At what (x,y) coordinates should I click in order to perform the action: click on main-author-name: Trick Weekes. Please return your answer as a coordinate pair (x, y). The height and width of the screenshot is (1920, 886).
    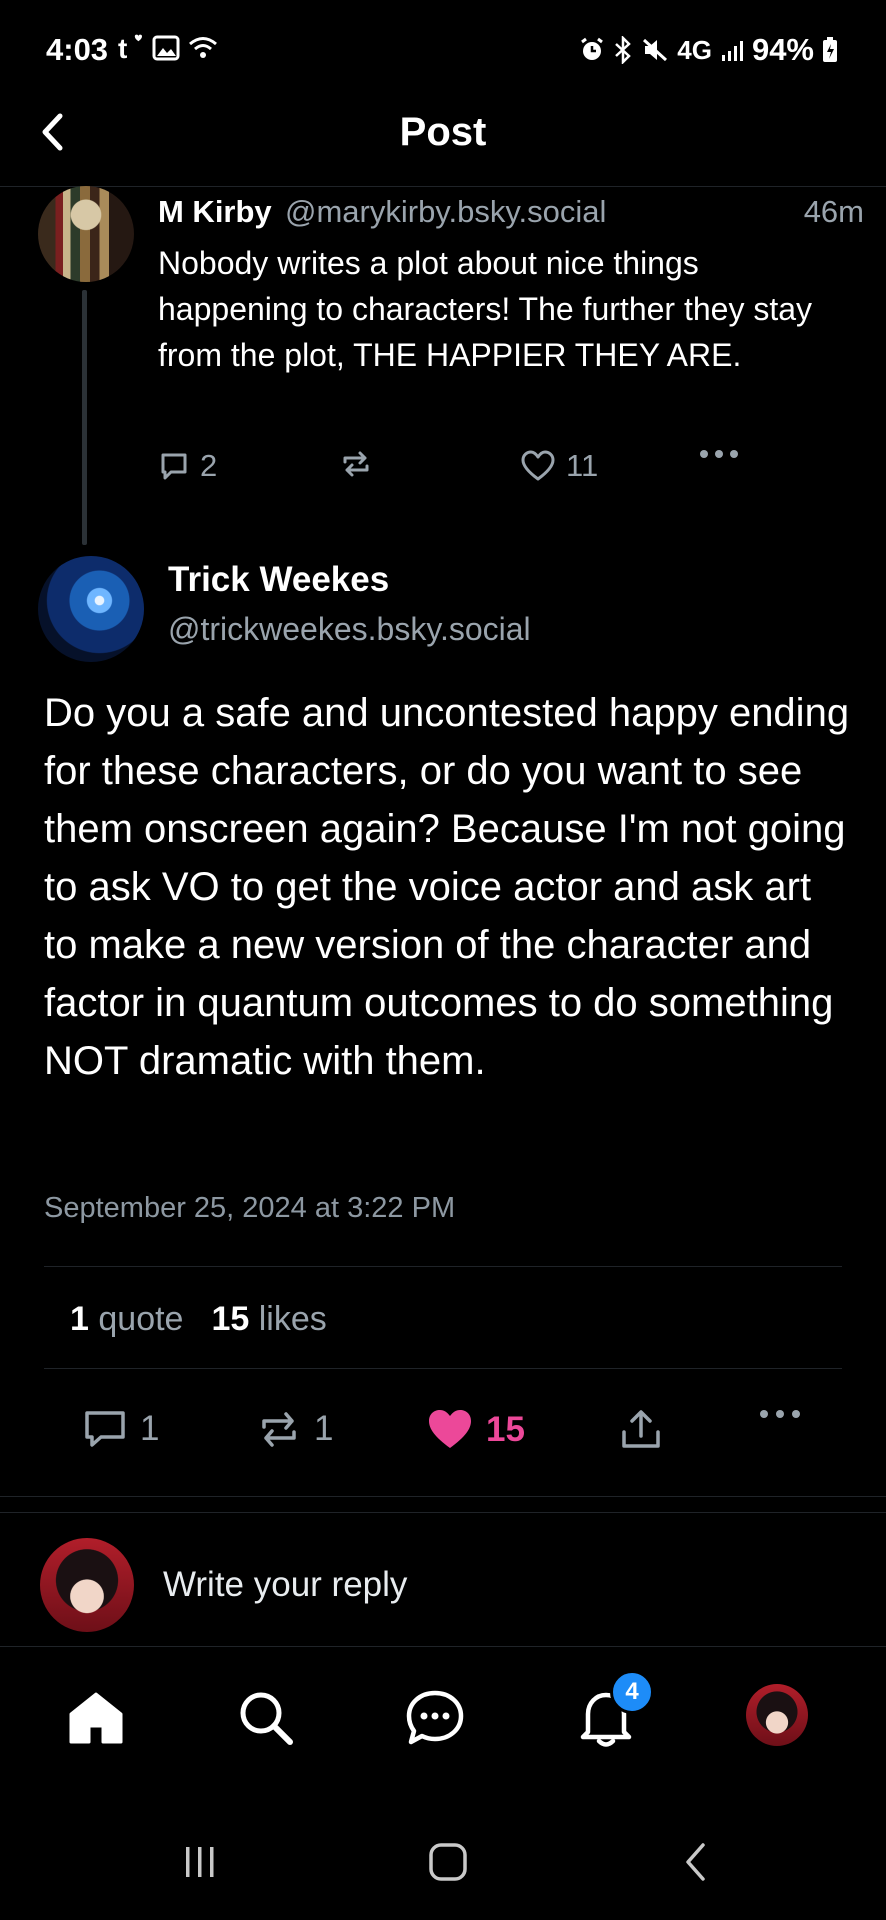
    Looking at the image, I should click on (278, 580).